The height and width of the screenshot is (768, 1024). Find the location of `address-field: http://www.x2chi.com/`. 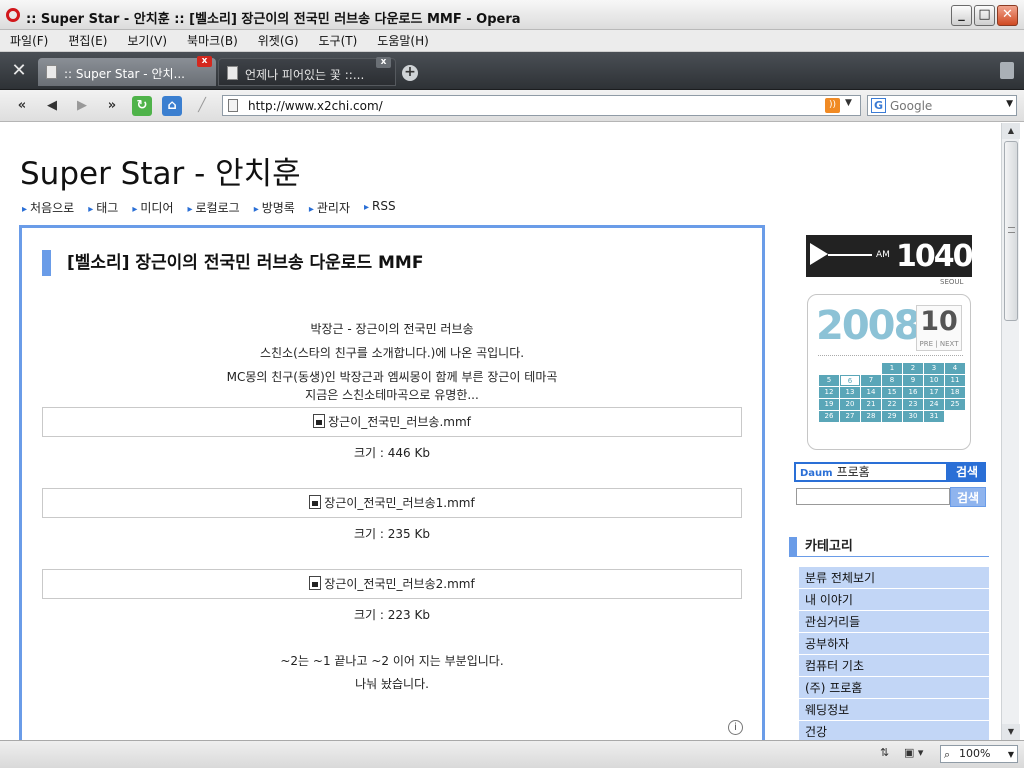

address-field: http://www.x2chi.com/ is located at coordinates (541, 105).